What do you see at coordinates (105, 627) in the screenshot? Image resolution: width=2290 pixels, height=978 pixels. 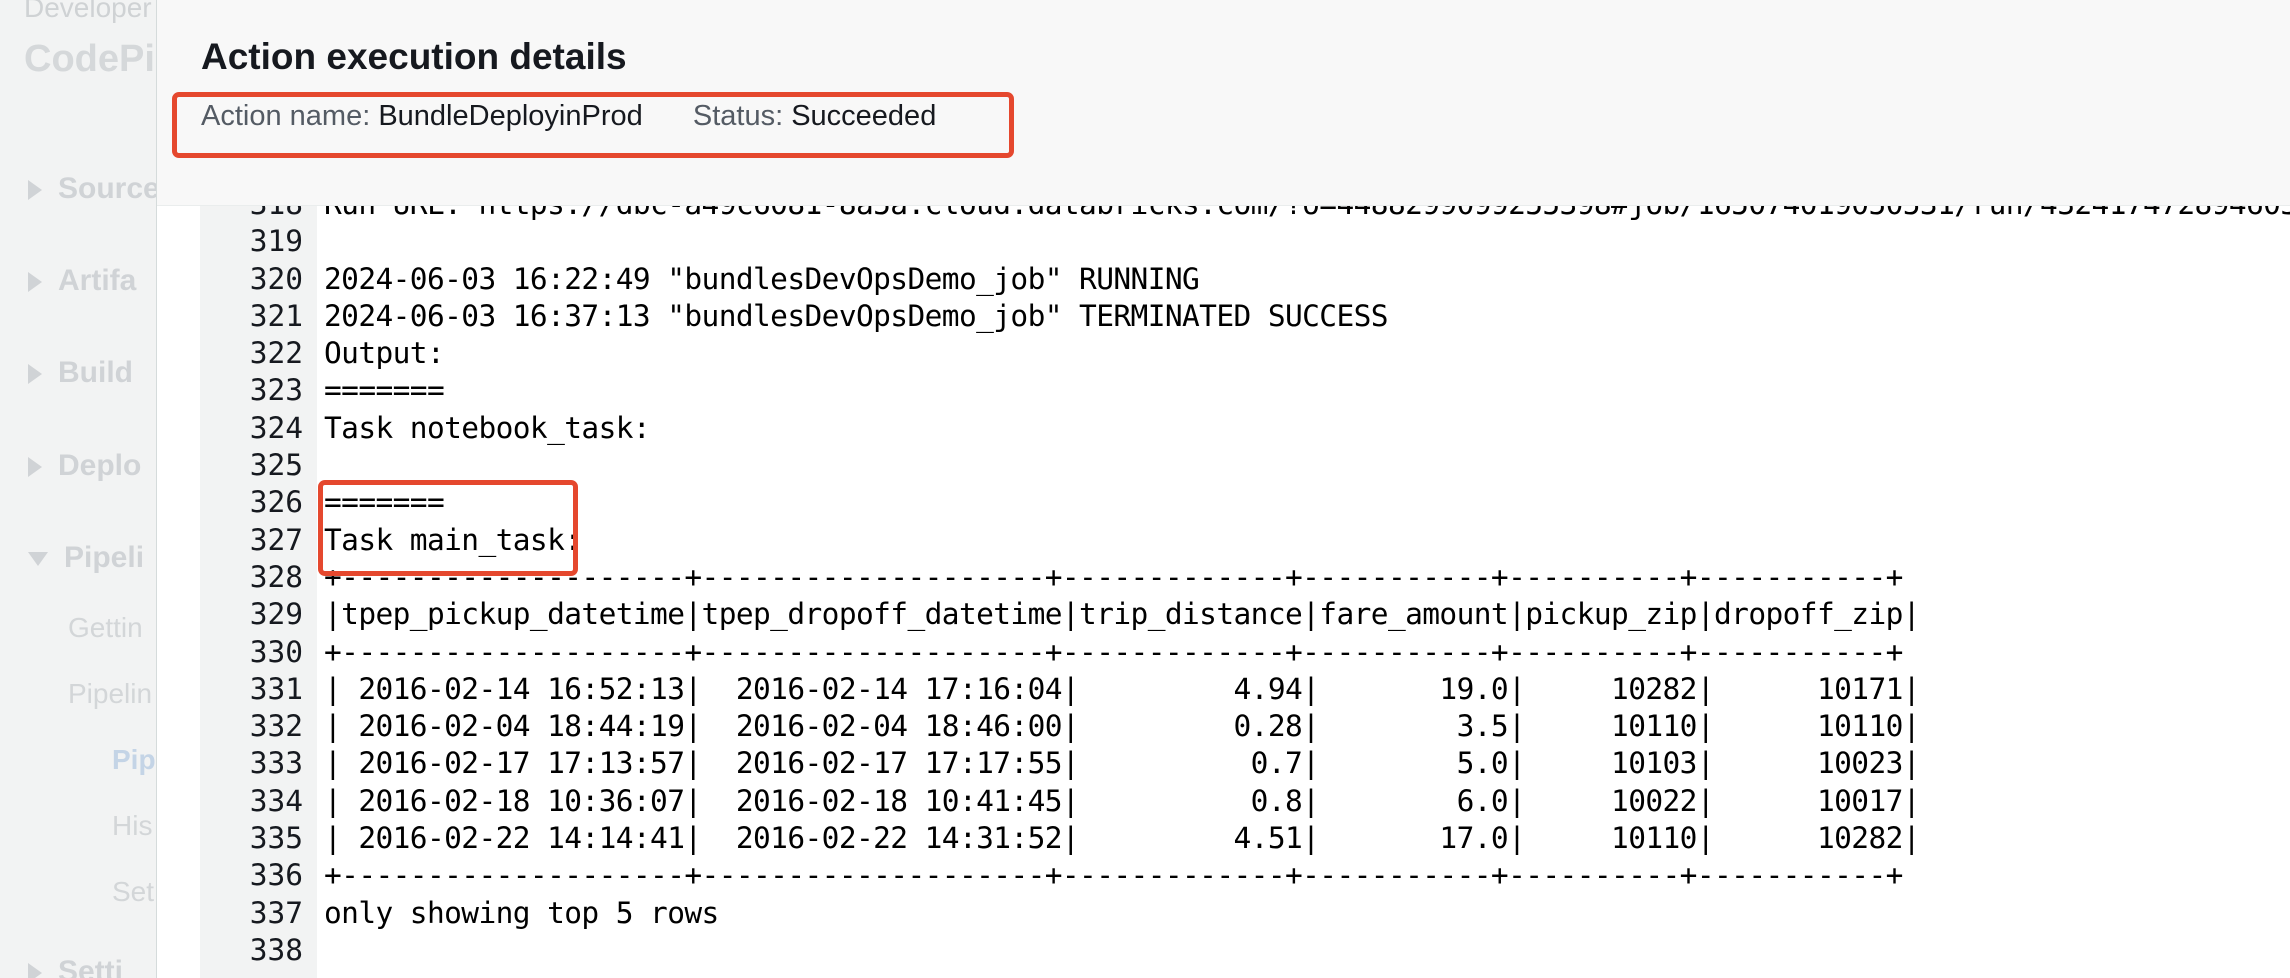 I see `background-sub-getting-started: Gettin` at bounding box center [105, 627].